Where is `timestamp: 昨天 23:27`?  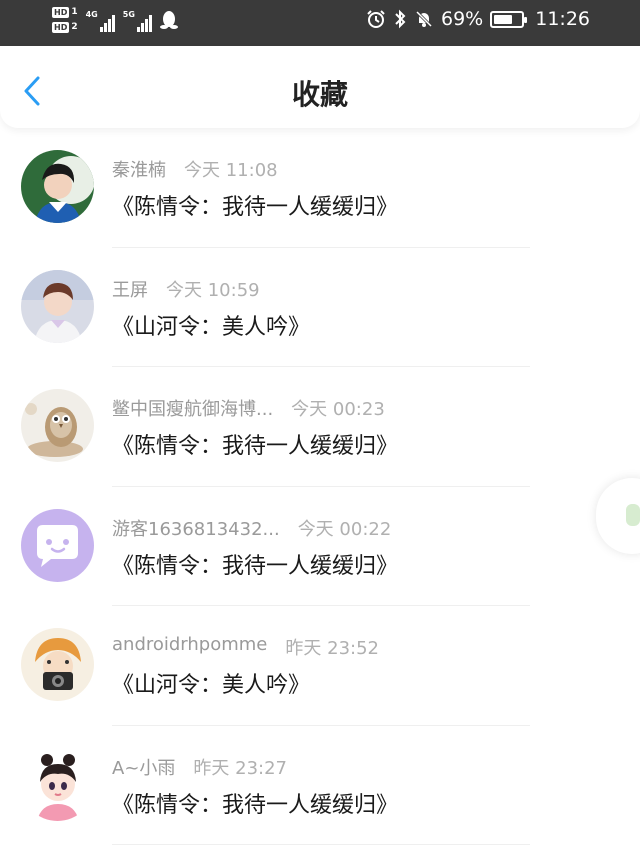 timestamp: 昨天 23:27 is located at coordinates (240, 768).